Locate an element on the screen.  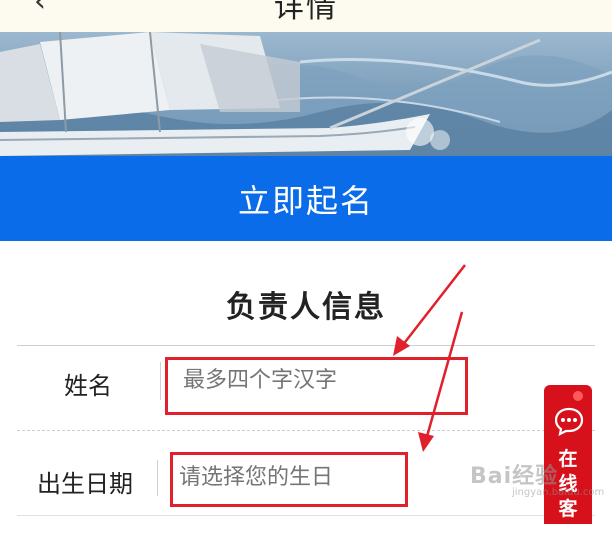
online-service-button: 在线客服 is located at coordinates (568, 465).